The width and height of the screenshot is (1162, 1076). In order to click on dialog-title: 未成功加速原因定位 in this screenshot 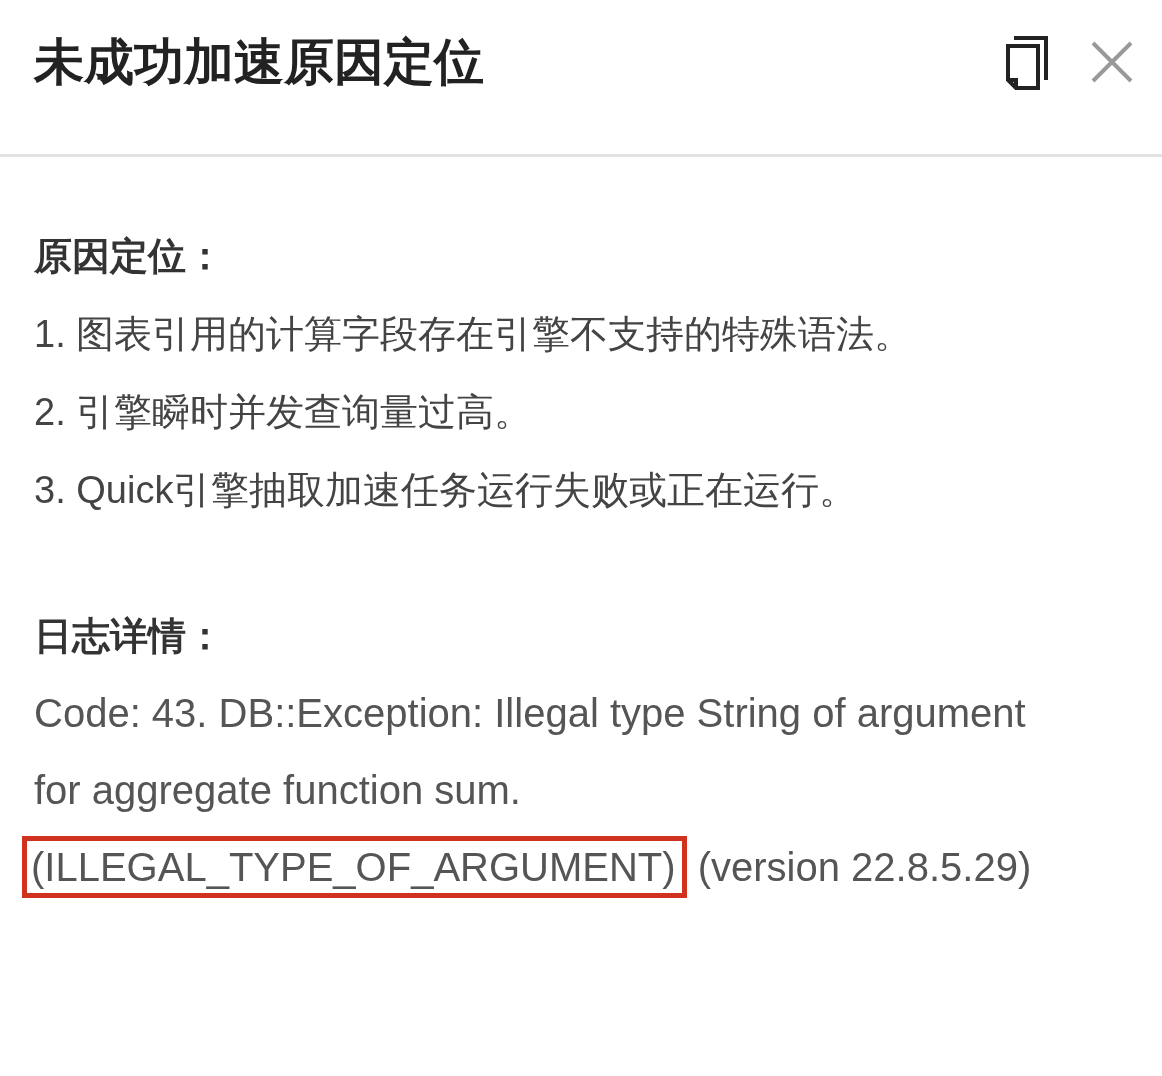, I will do `click(259, 62)`.